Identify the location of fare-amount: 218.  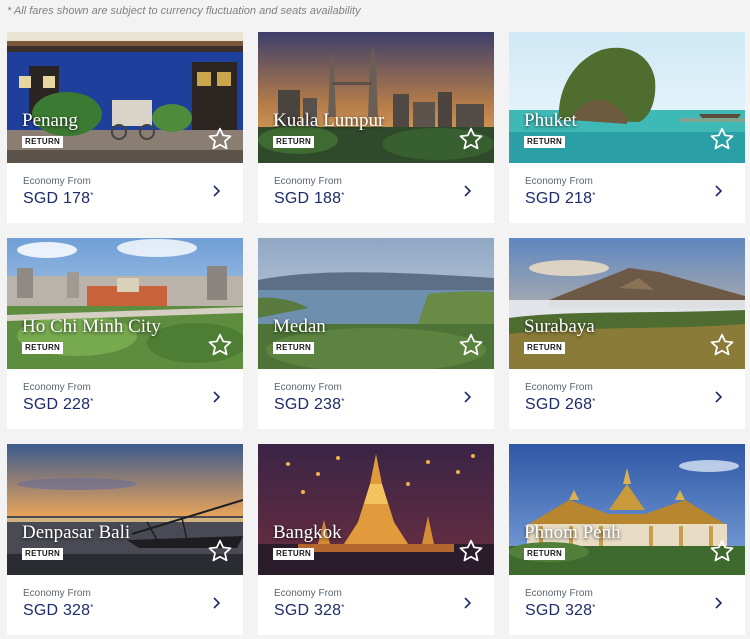
(578, 198).